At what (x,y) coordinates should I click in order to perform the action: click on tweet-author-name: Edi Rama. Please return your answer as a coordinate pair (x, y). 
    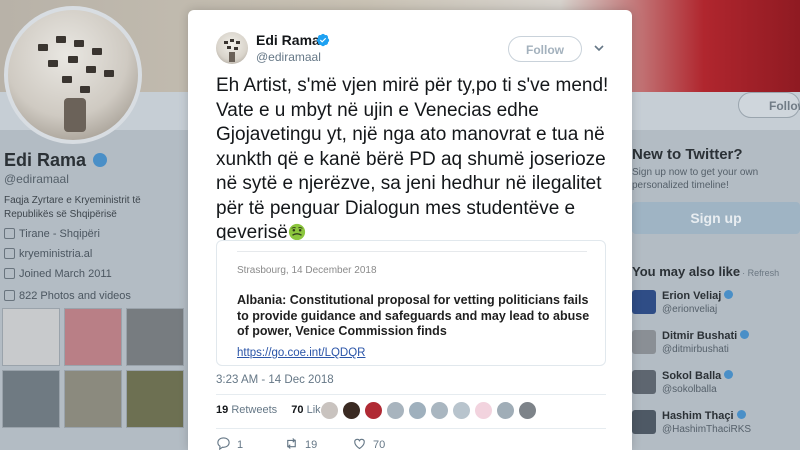
    Looking at the image, I should click on (288, 40).